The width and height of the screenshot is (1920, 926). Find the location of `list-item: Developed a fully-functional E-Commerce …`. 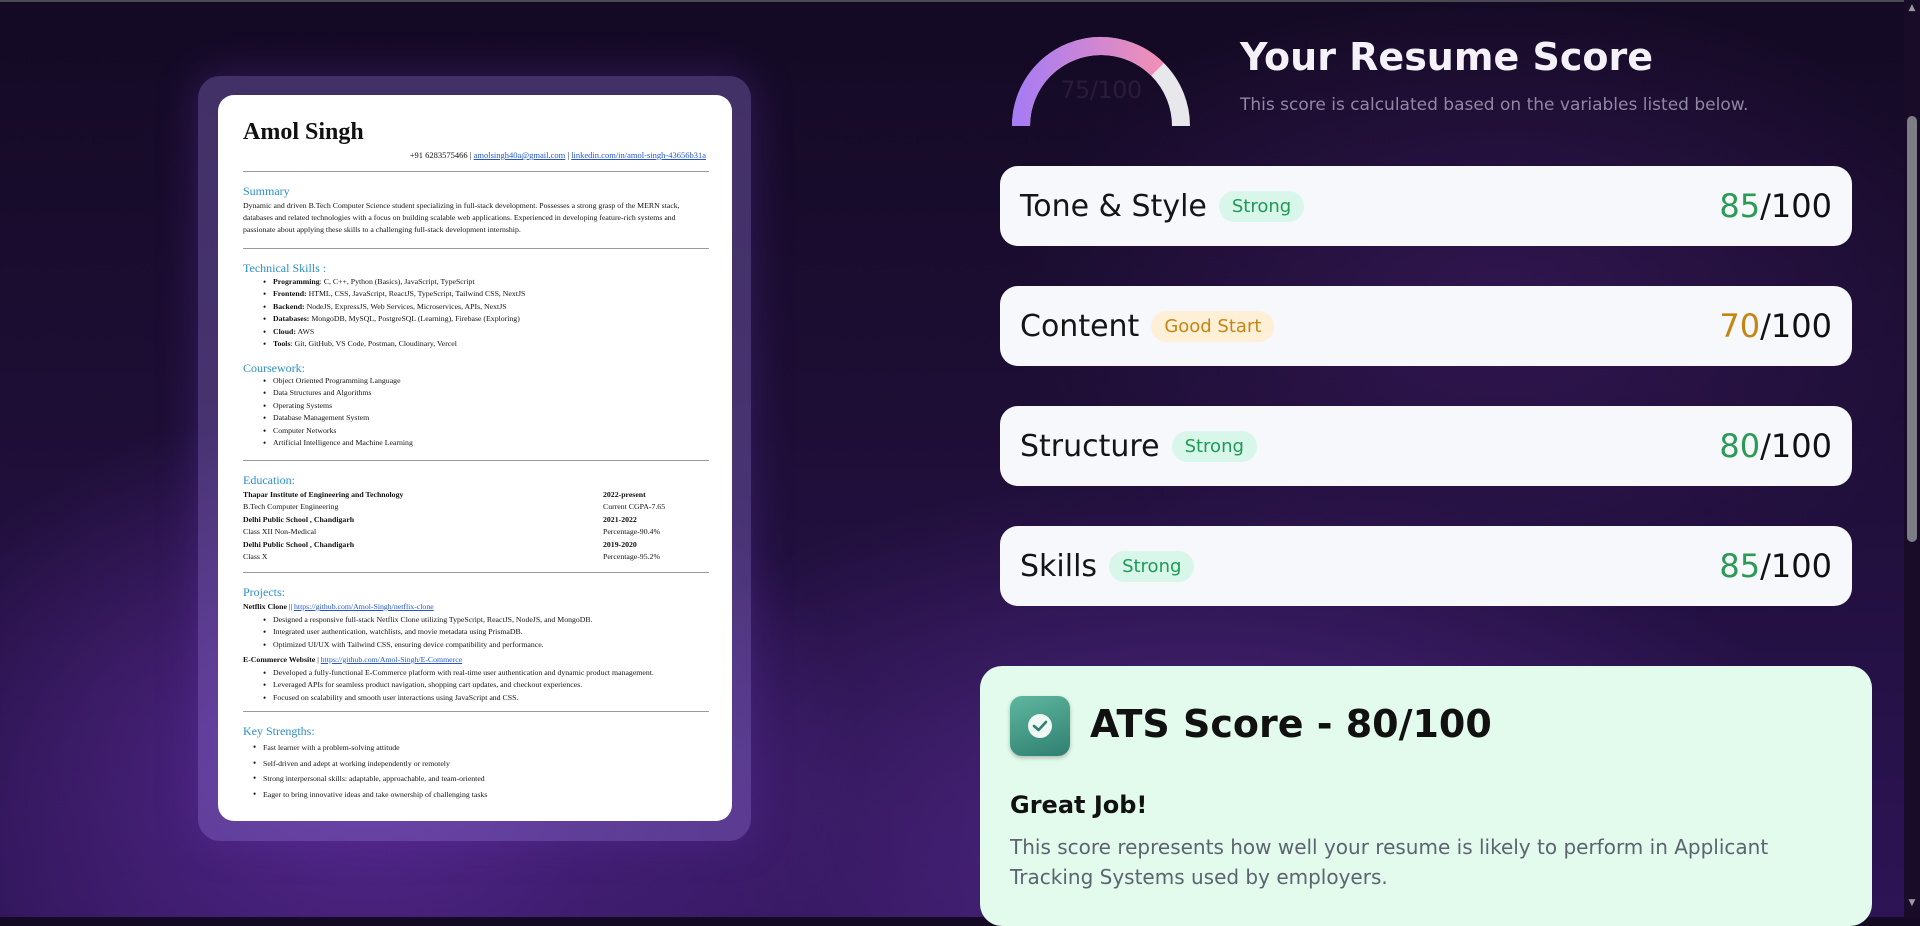

list-item: Developed a fully-functional E-Commerce … is located at coordinates (488, 673).